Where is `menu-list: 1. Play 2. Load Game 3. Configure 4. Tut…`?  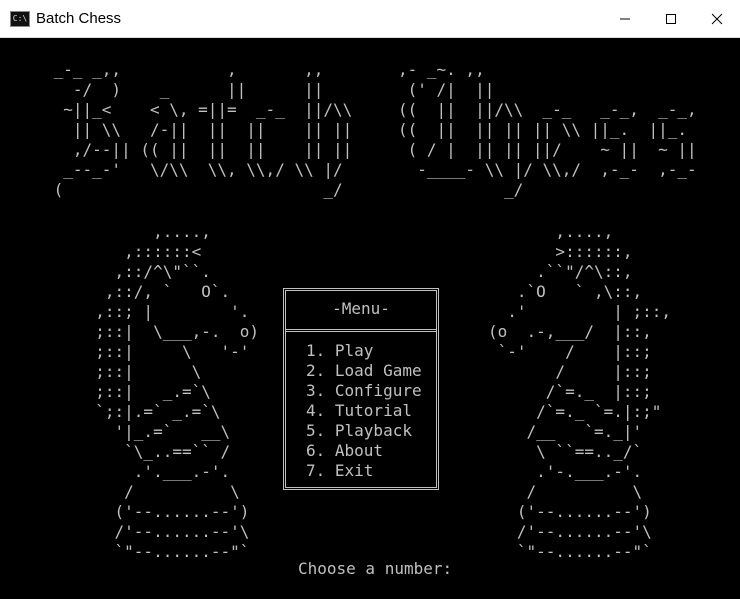 menu-list: 1. Play 2. Load Game 3. Configure 4. Tut… is located at coordinates (364, 411).